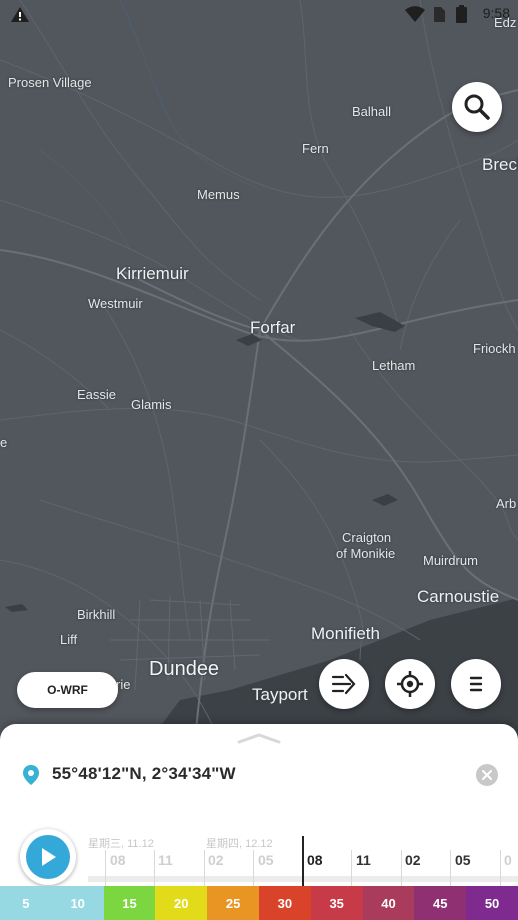 This screenshot has width=518, height=920. I want to click on place-label: Eassie, so click(97, 394).